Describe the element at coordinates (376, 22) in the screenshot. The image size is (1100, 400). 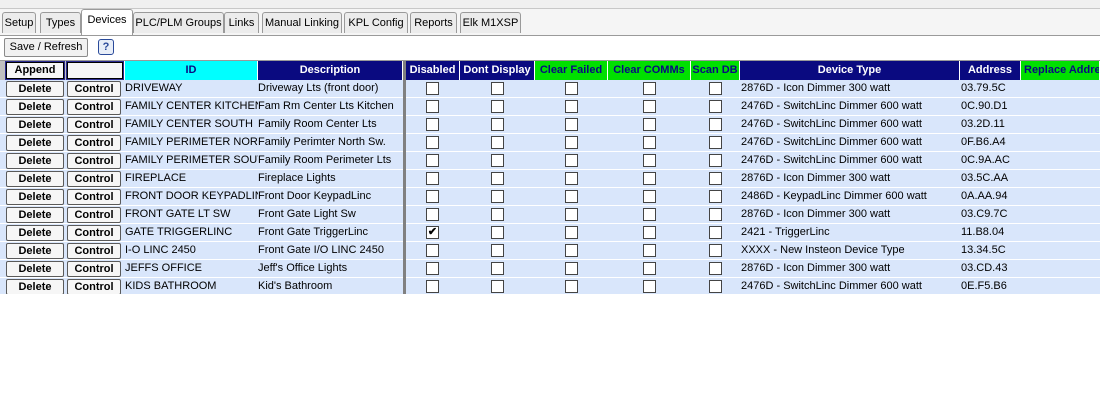
I see `tab-kpl-config: KPL Config` at that location.